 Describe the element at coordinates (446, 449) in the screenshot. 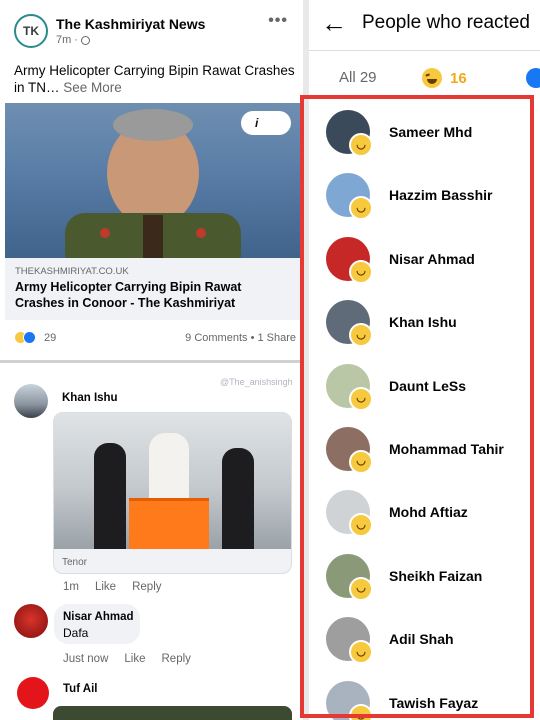

I see `reactor-name: Mohammad Tahir` at that location.